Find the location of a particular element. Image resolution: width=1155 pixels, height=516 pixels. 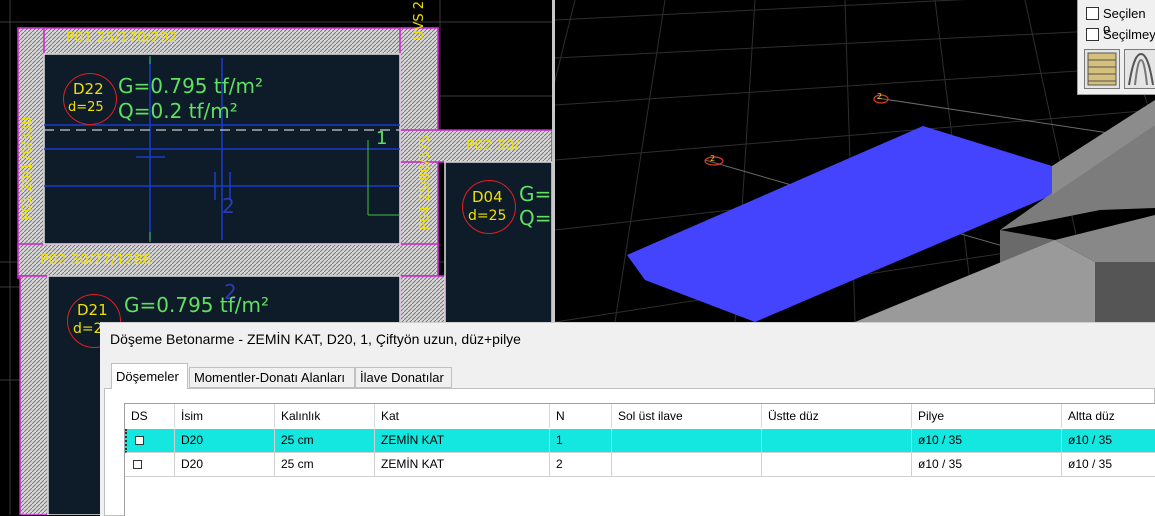

column-header: Kat is located at coordinates (462, 416).